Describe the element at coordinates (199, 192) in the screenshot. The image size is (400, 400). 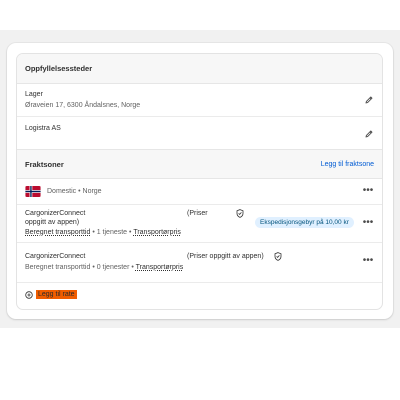
I see `zone-row-domestic: Domestic • Norge •••` at that location.